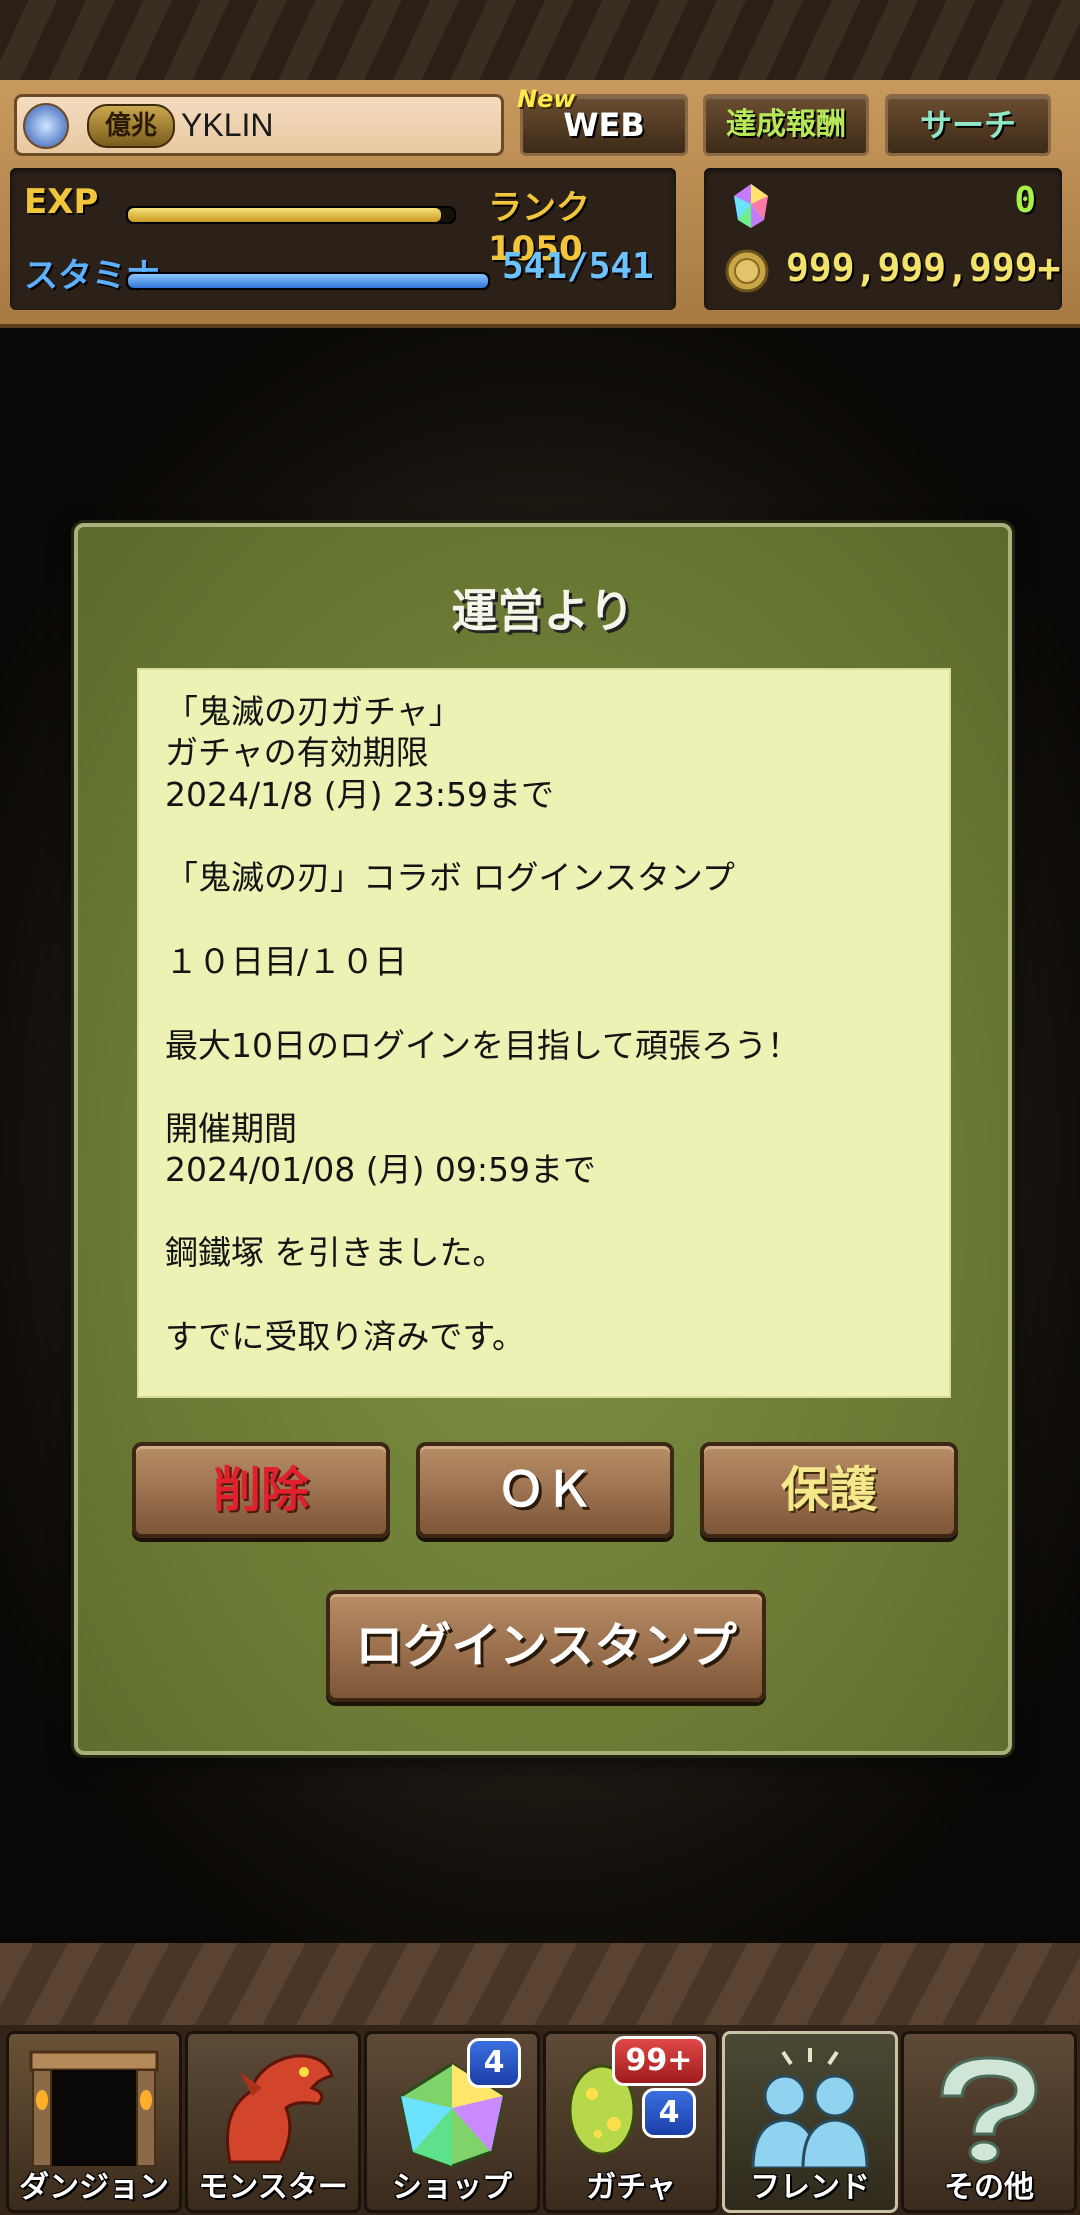  I want to click on search-button: サーチ, so click(968, 125).